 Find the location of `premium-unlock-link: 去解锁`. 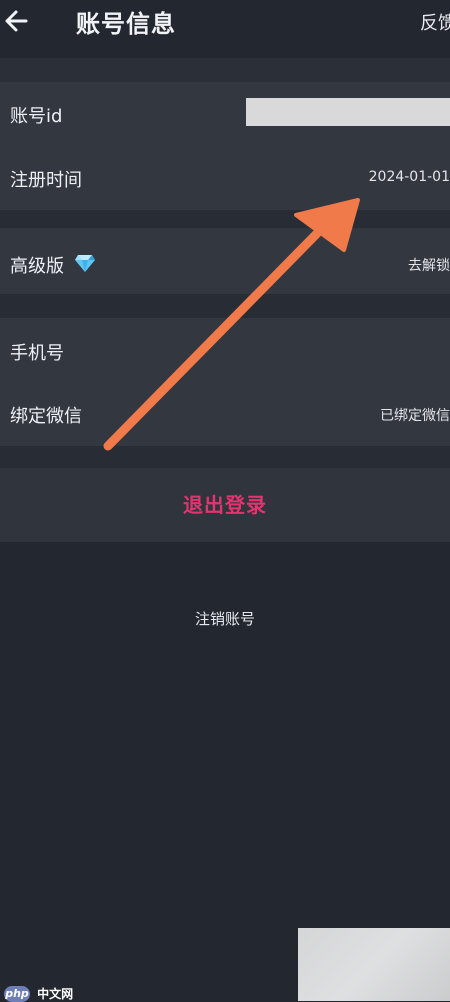

premium-unlock-link: 去解锁 is located at coordinates (429, 265).